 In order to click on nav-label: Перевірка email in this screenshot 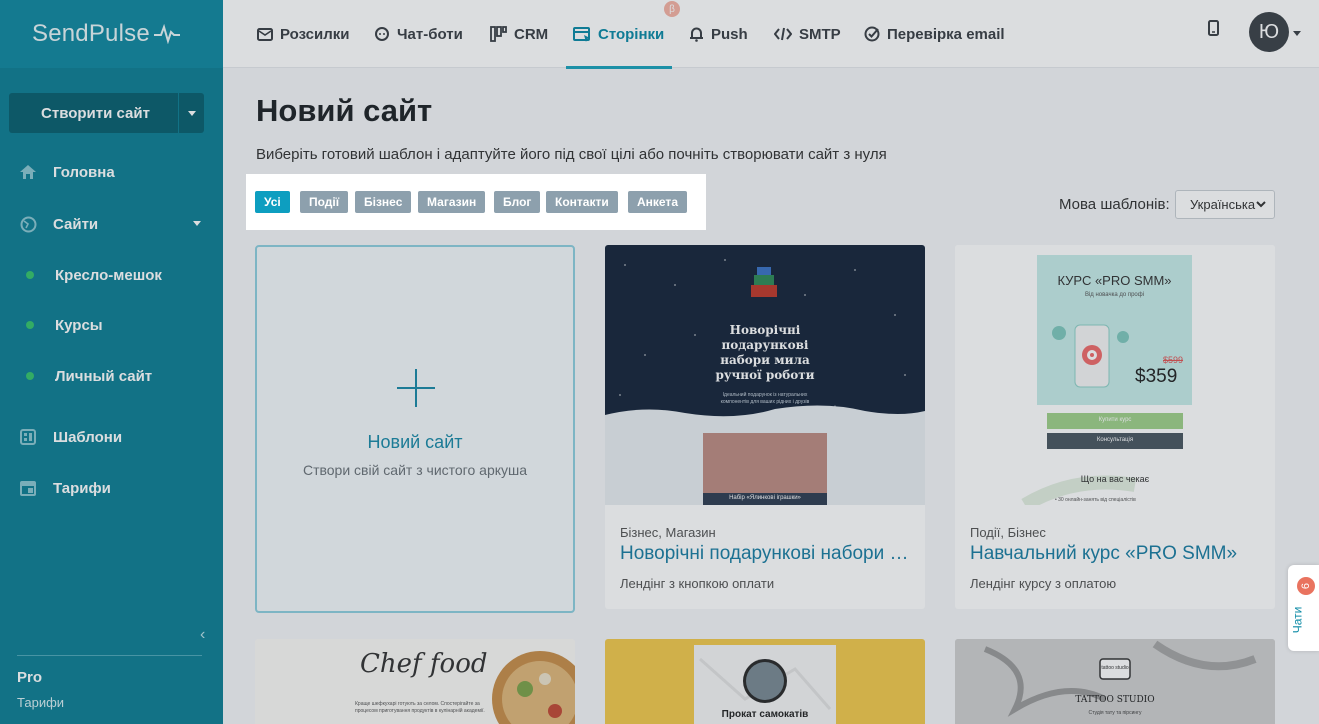, I will do `click(946, 34)`.